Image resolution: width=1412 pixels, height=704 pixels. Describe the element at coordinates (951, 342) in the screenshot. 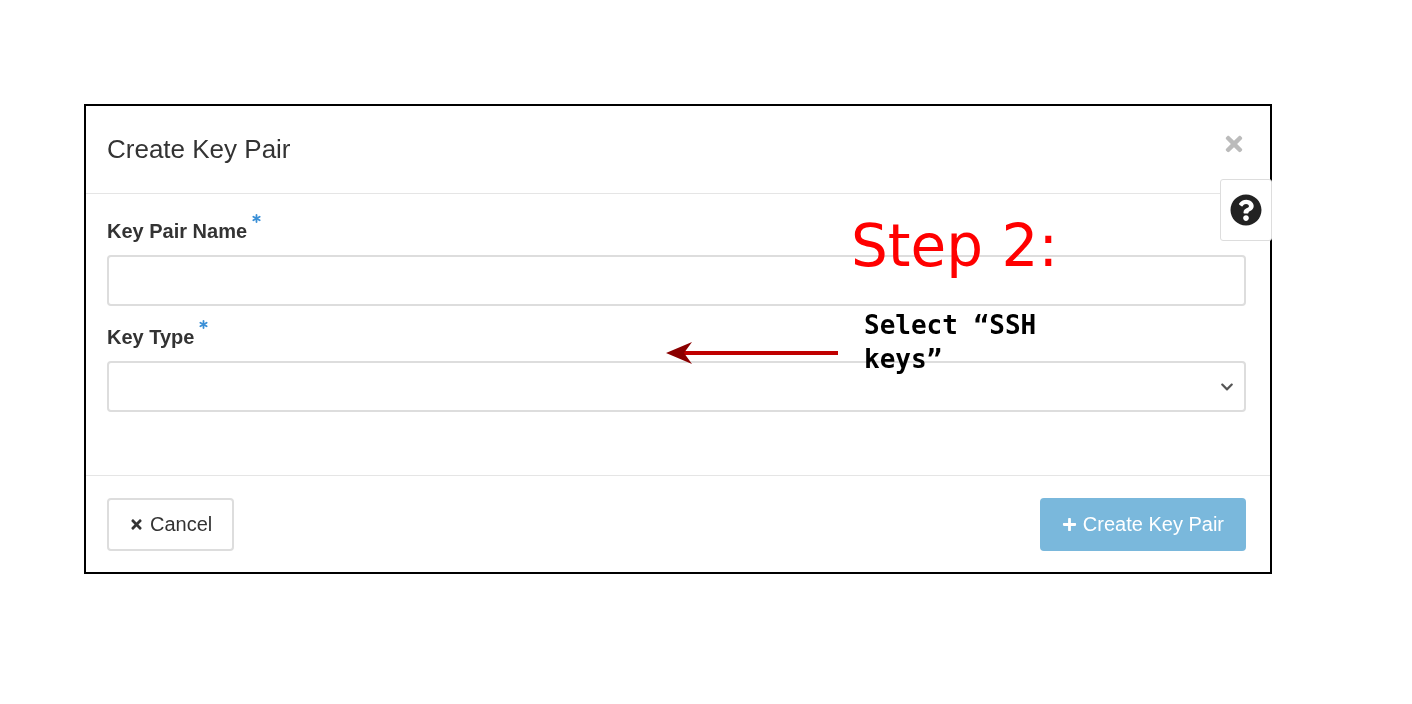

I see `annotation-note: Select “SSH keys”` at that location.